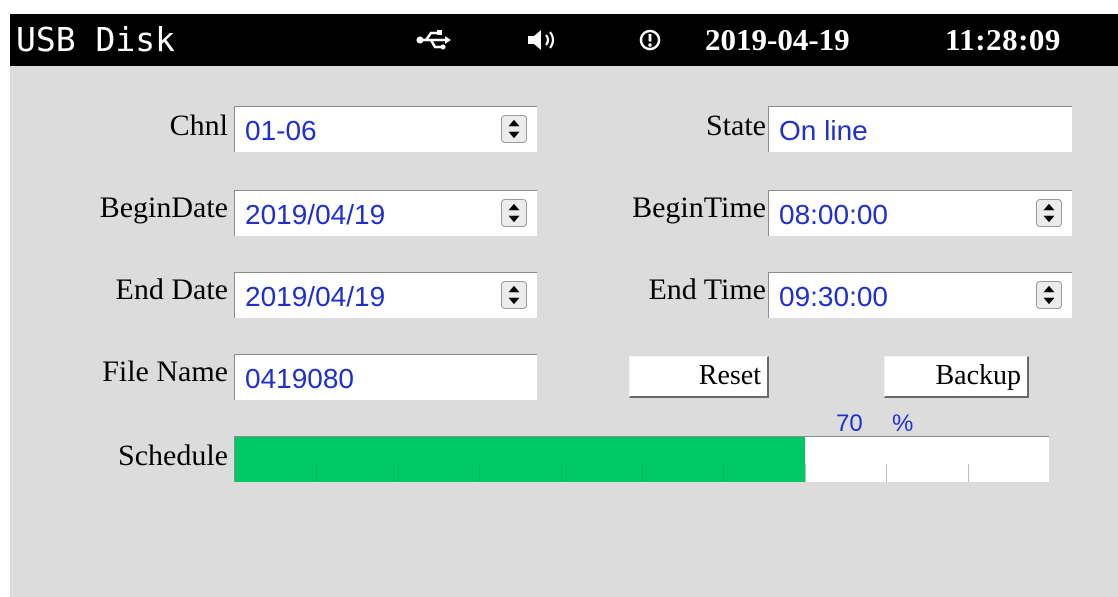  What do you see at coordinates (1003, 39) in the screenshot?
I see `header-time: 11:28:09` at bounding box center [1003, 39].